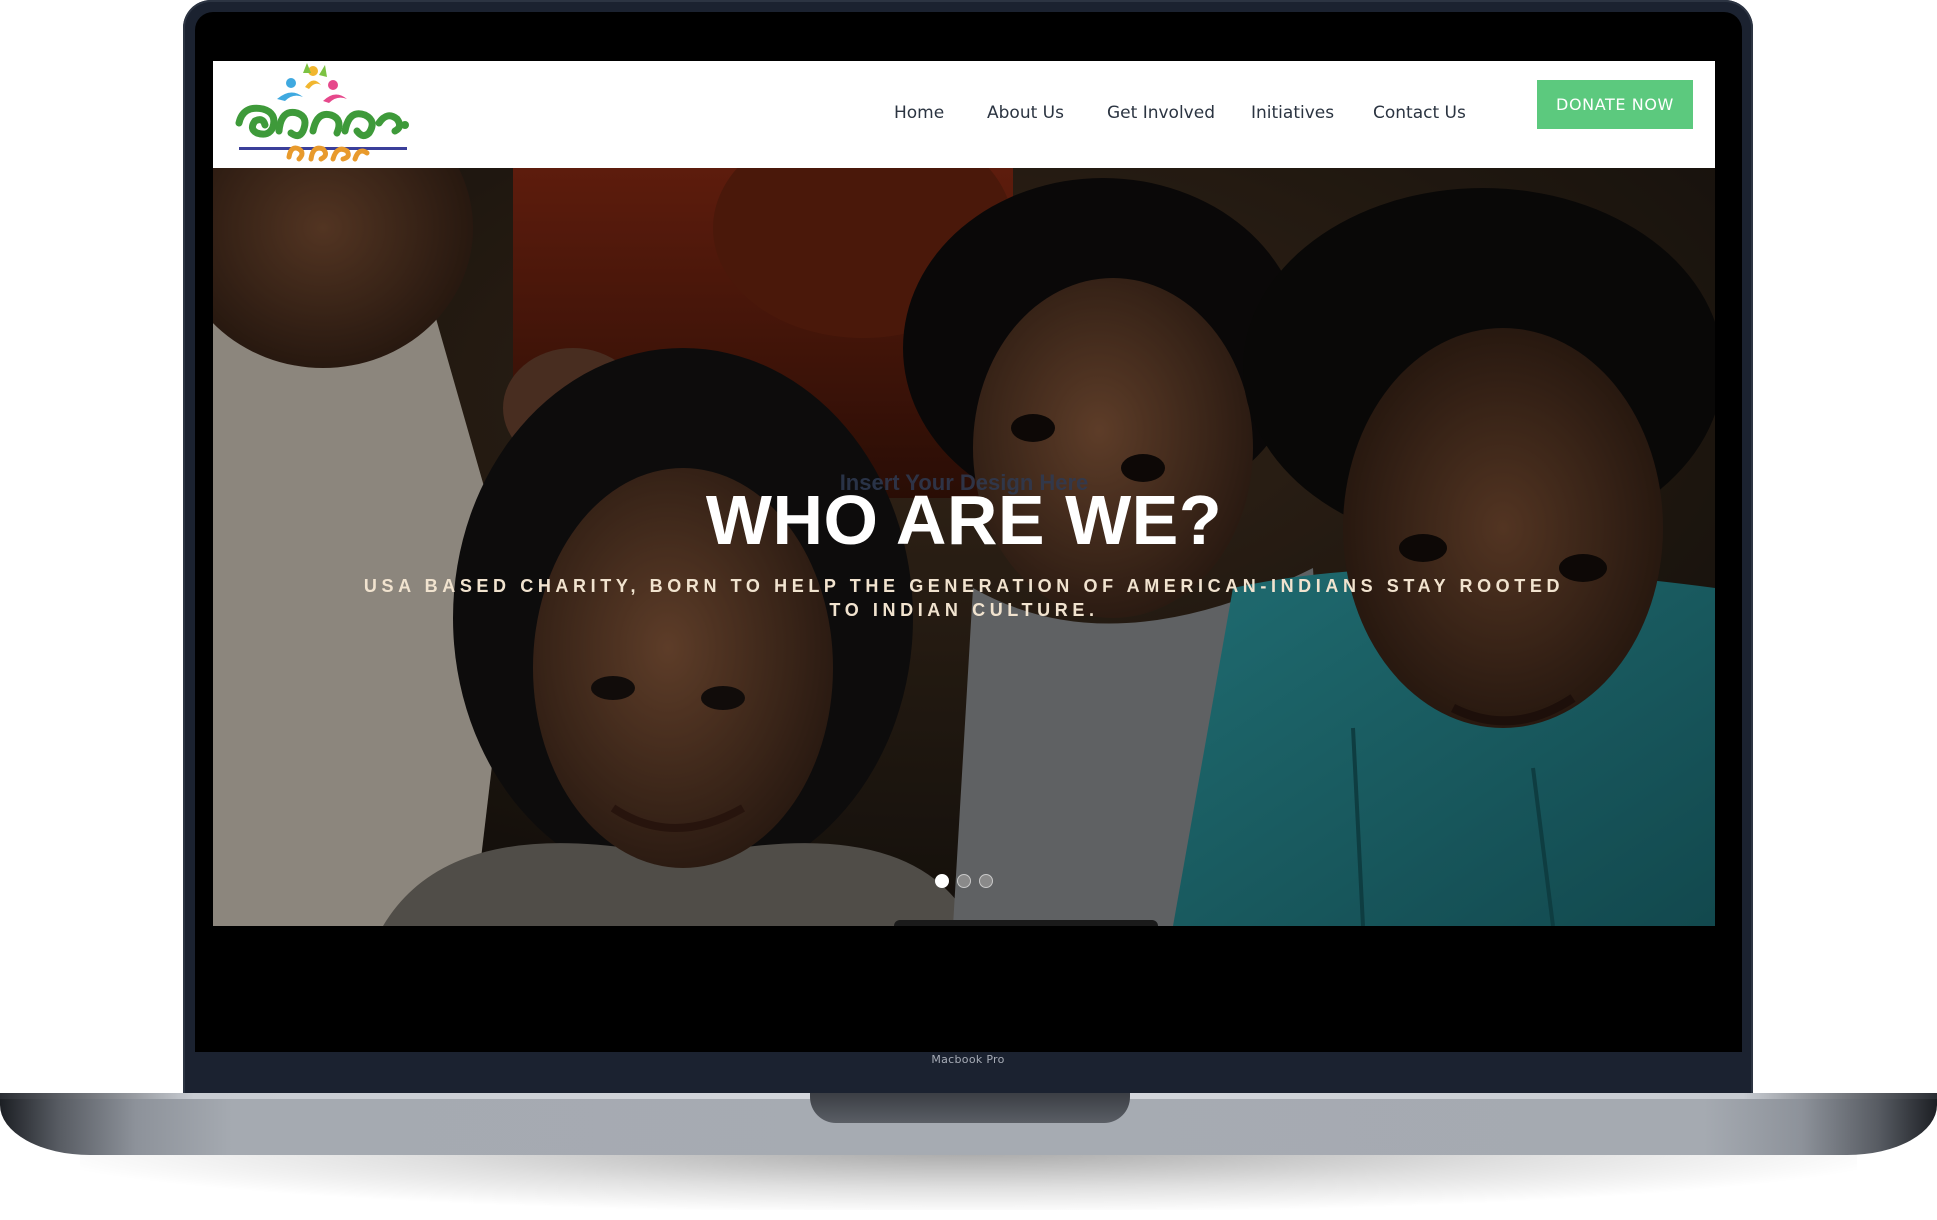 This screenshot has width=1937, height=1220. I want to click on slider-pagination, so click(964, 882).